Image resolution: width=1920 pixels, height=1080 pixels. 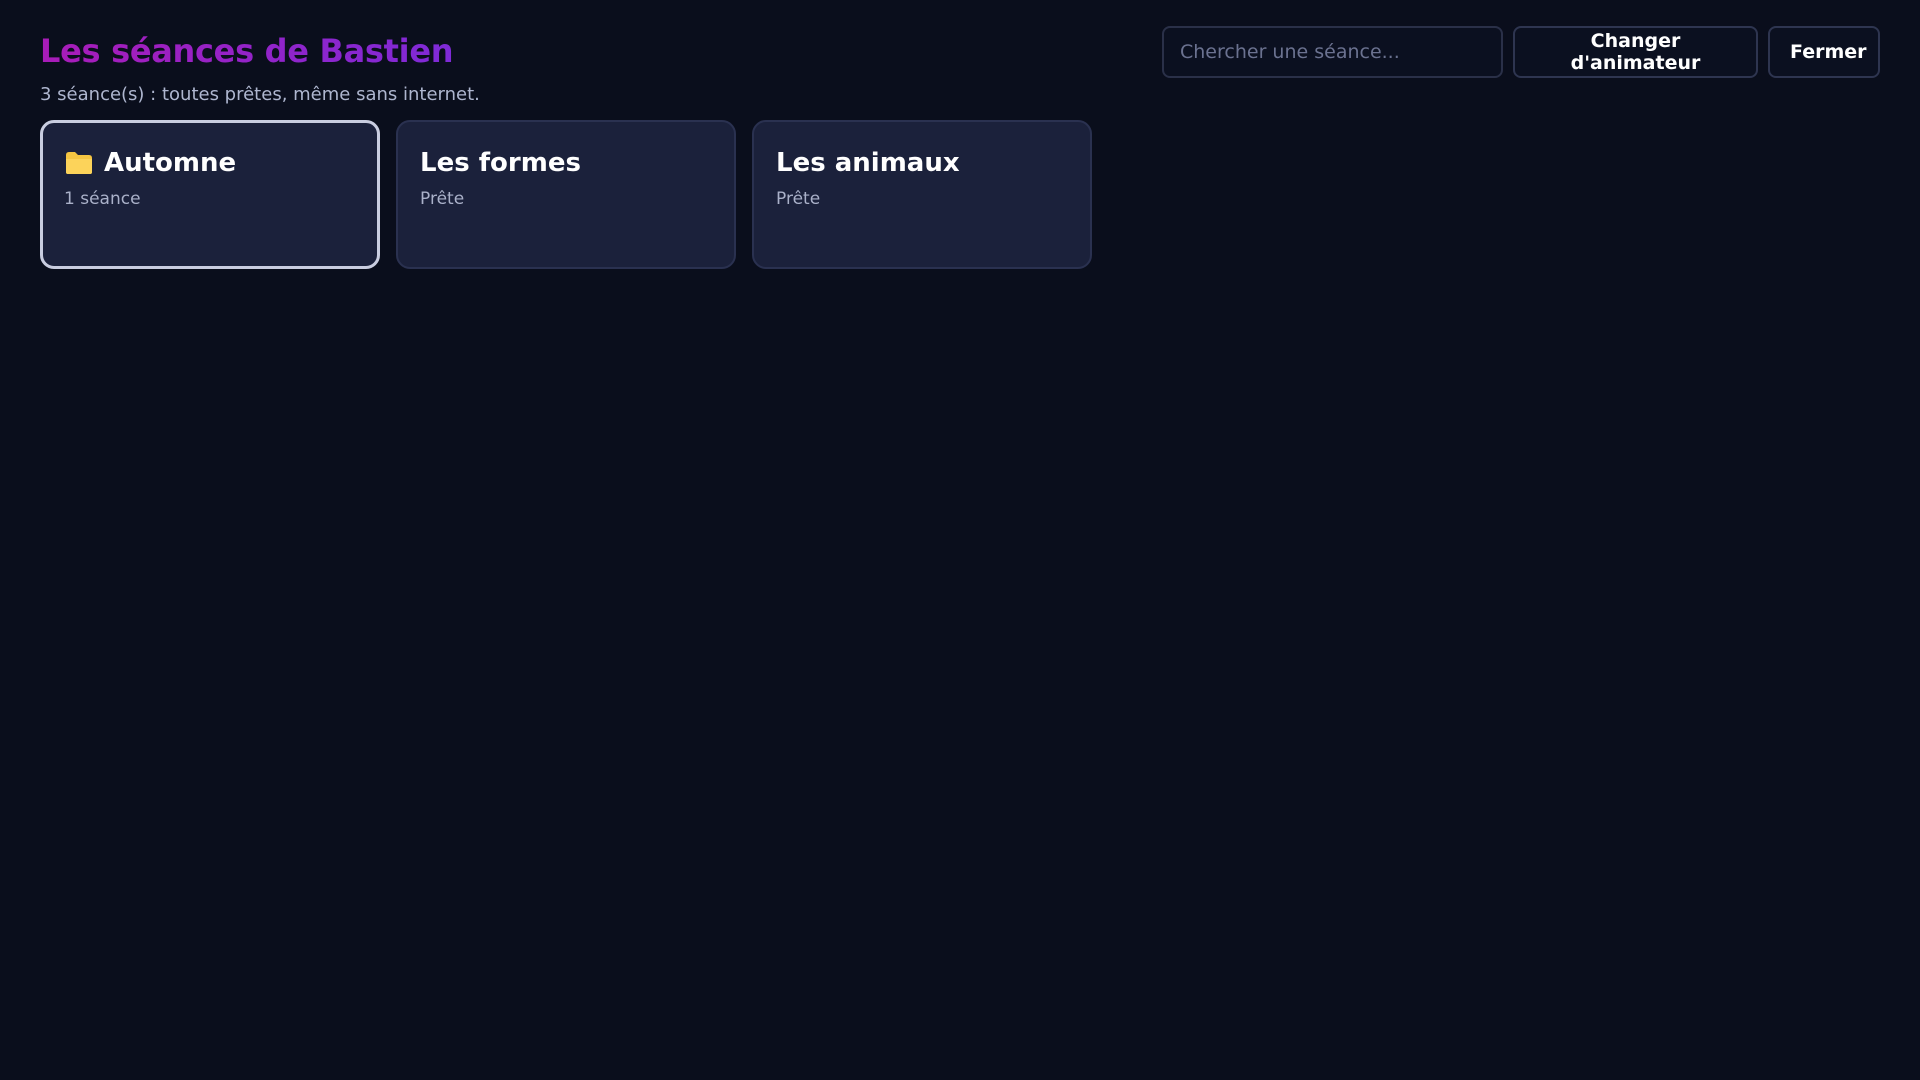 I want to click on toolbar: Changer d'animateur Fermer, so click(x=1521, y=52).